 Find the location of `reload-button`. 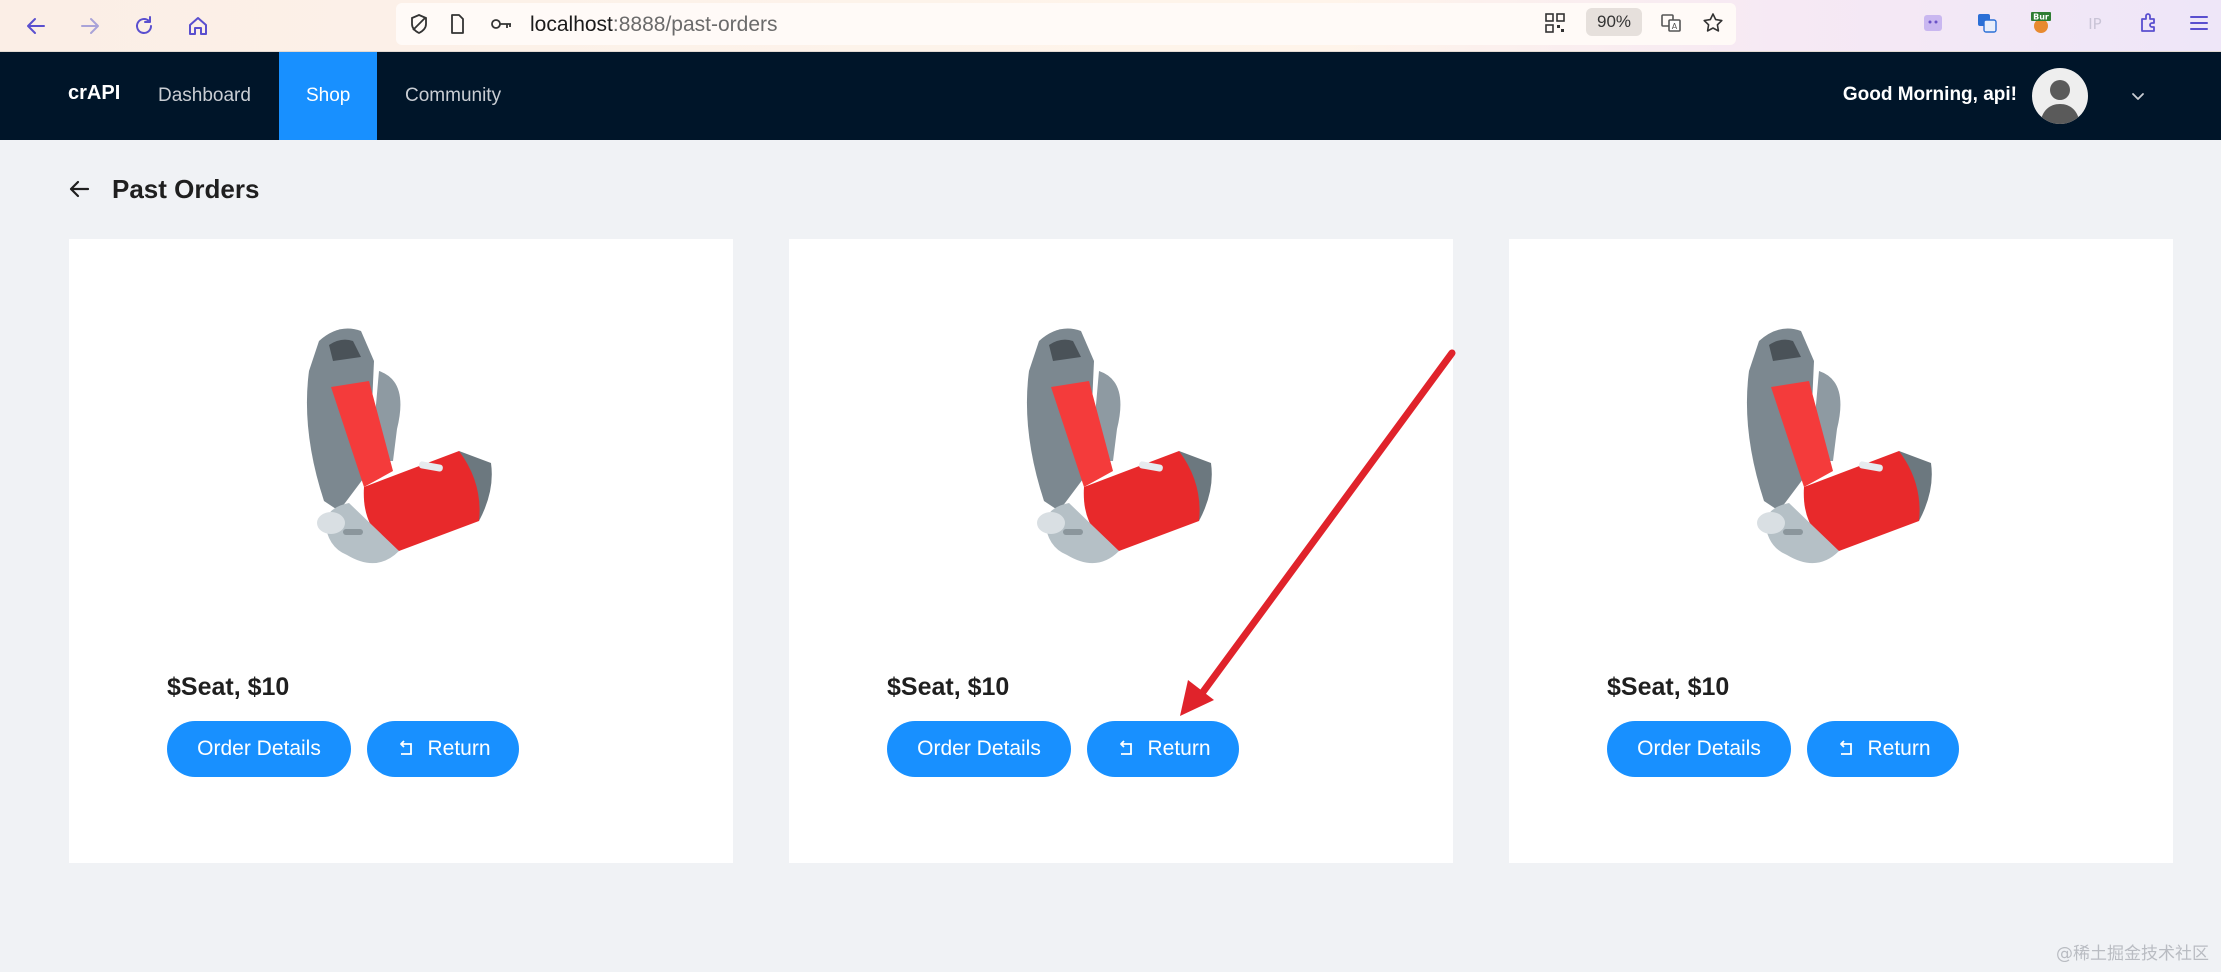

reload-button is located at coordinates (144, 26).